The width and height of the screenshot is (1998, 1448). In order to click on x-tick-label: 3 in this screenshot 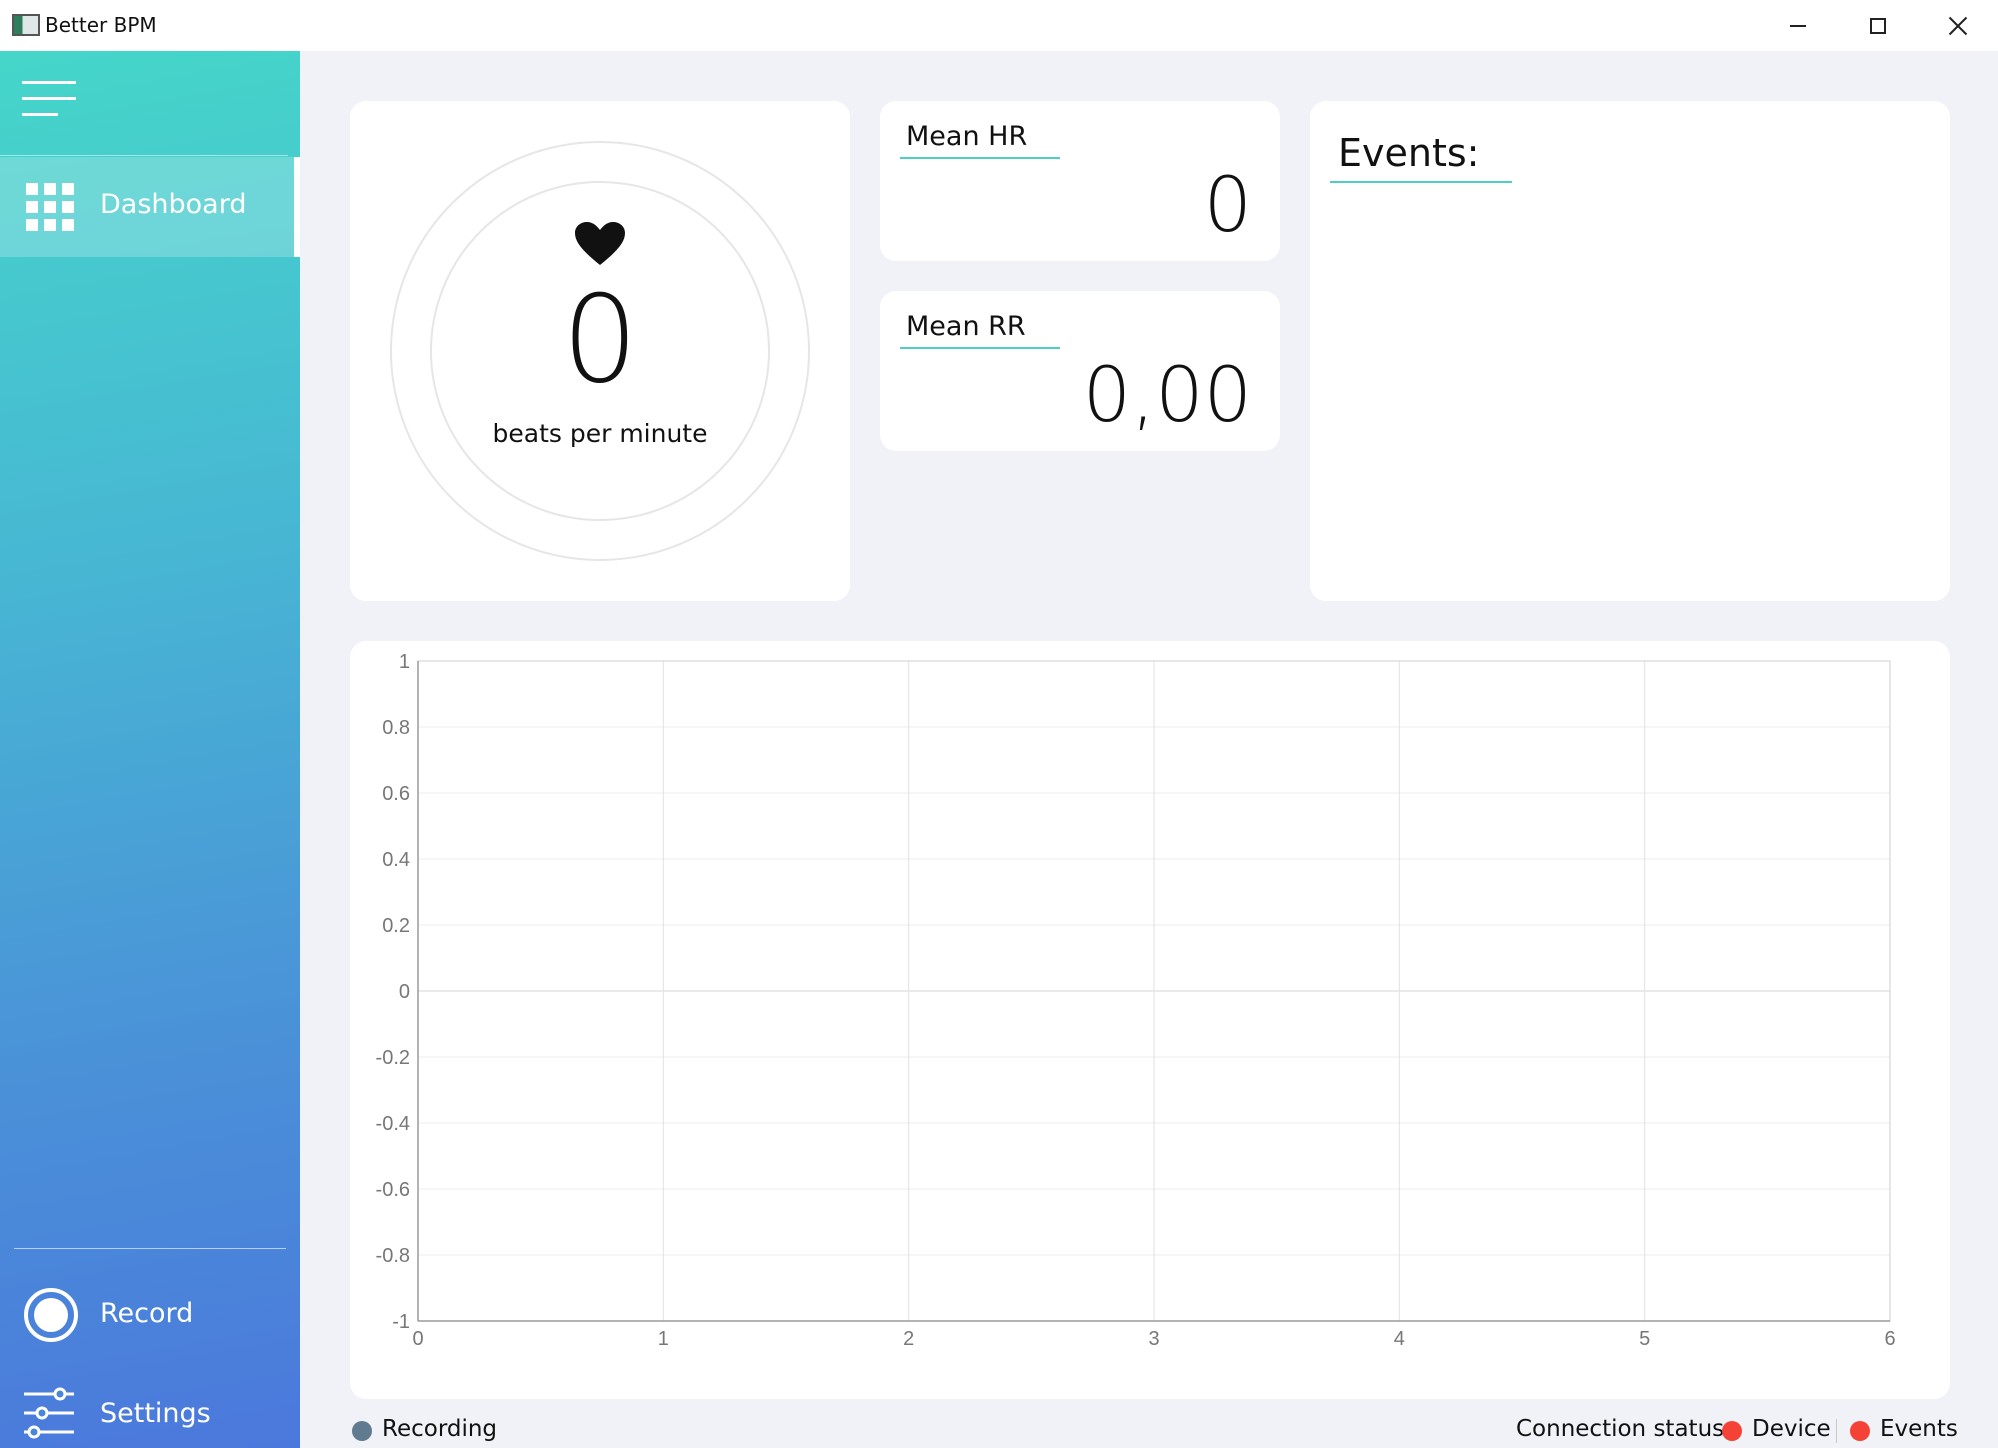, I will do `click(1153, 1339)`.